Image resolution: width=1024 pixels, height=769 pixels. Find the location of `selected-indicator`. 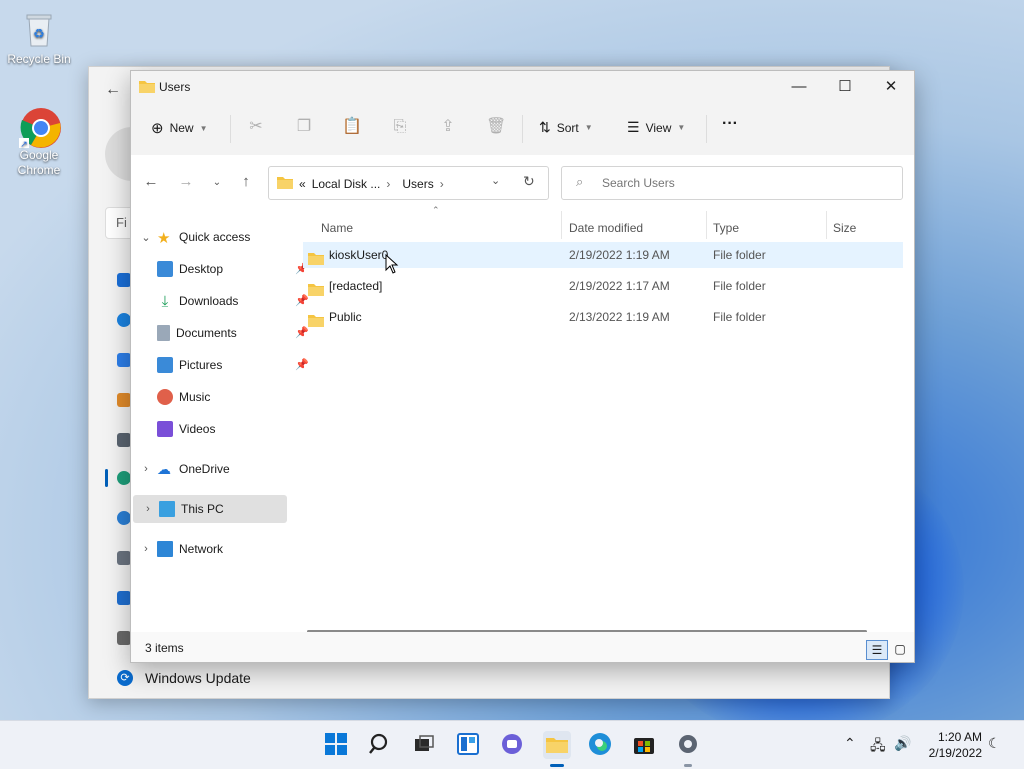

selected-indicator is located at coordinates (106, 478).